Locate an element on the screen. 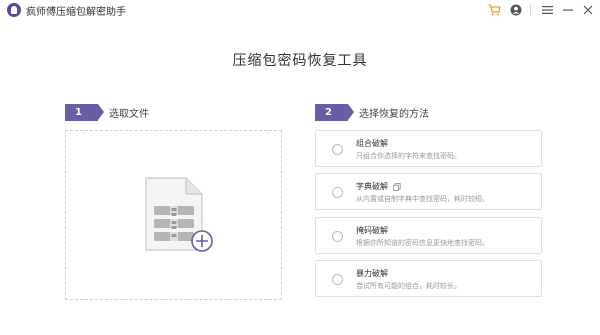  step-2-label: 选择恢复的方法 is located at coordinates (394, 114).